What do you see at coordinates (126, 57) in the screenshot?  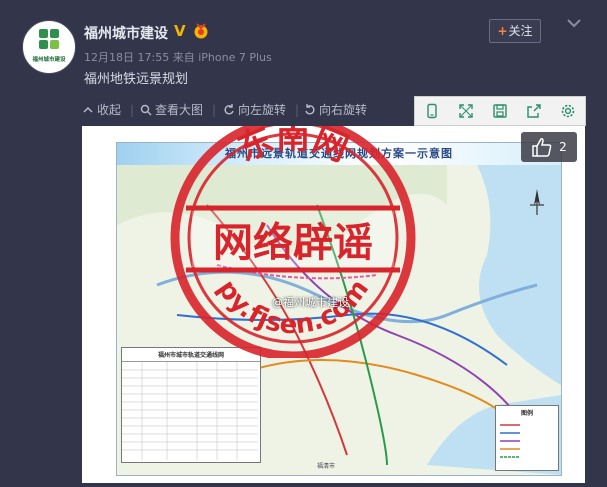 I see `post-time: 12月18日 17:55` at bounding box center [126, 57].